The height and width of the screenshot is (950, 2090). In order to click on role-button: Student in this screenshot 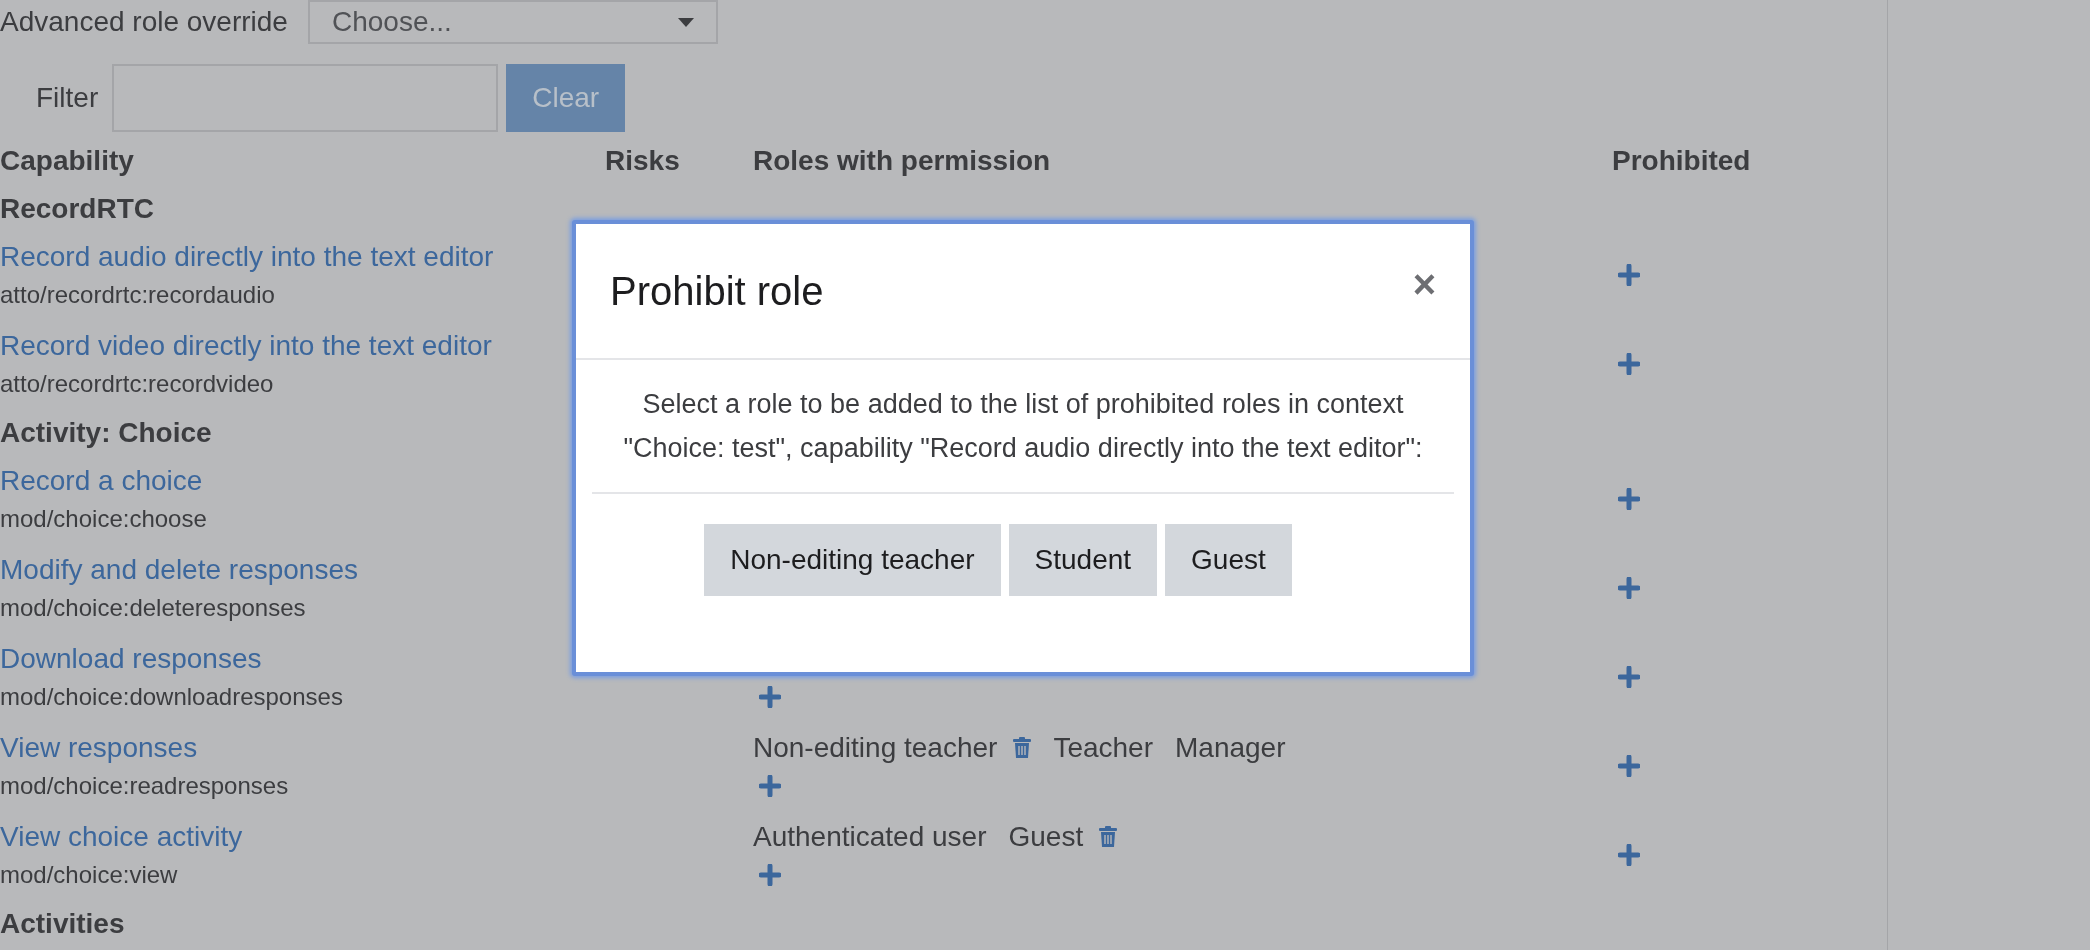, I will do `click(1083, 560)`.